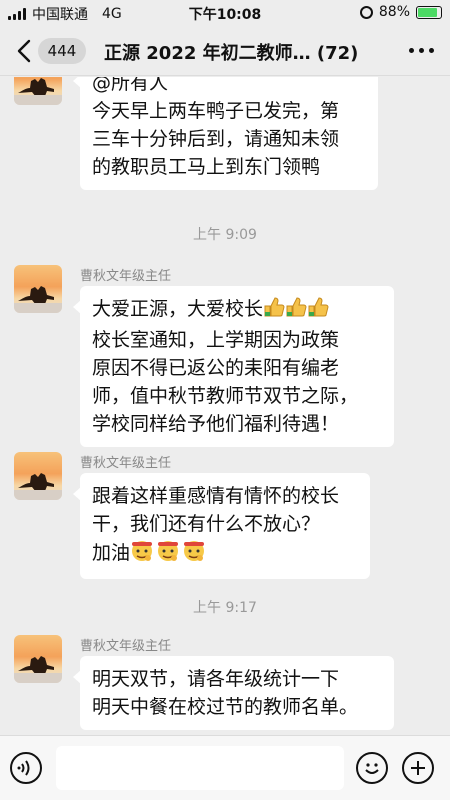  Describe the element at coordinates (216, 679) in the screenshot. I see `message-line: 明天双节，请各年级统计一下` at that location.